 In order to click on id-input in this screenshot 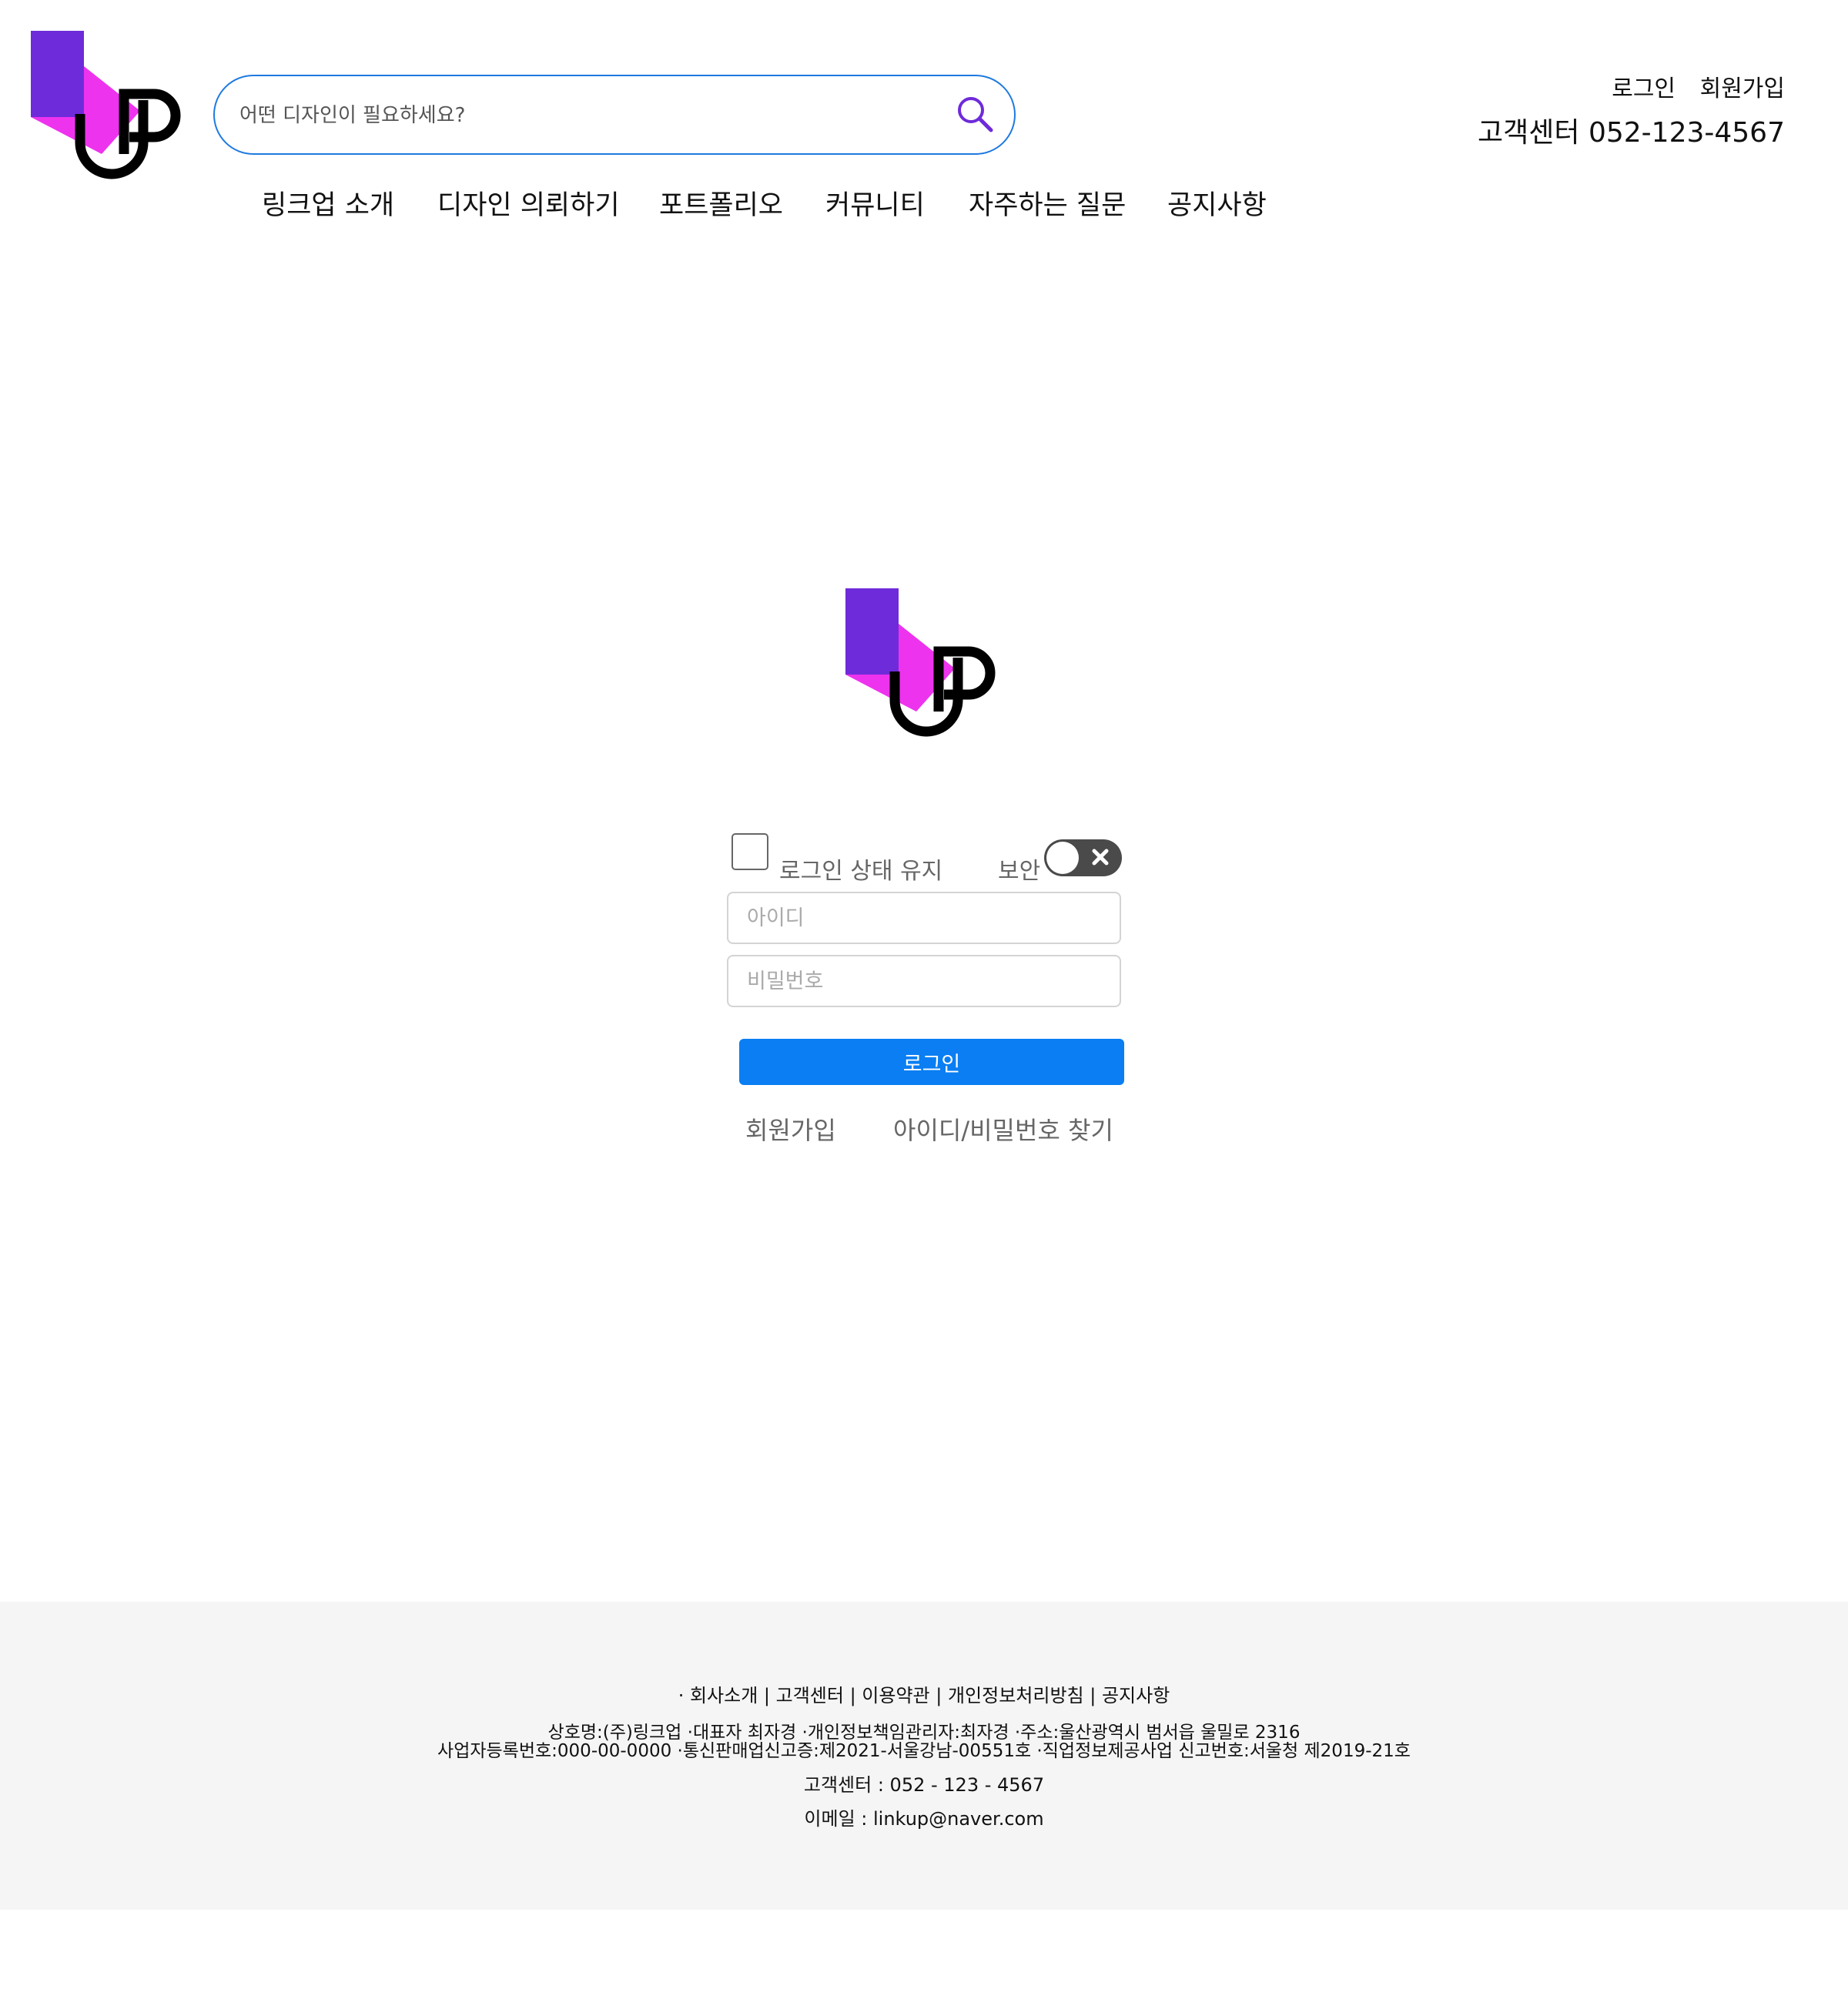, I will do `click(924, 918)`.